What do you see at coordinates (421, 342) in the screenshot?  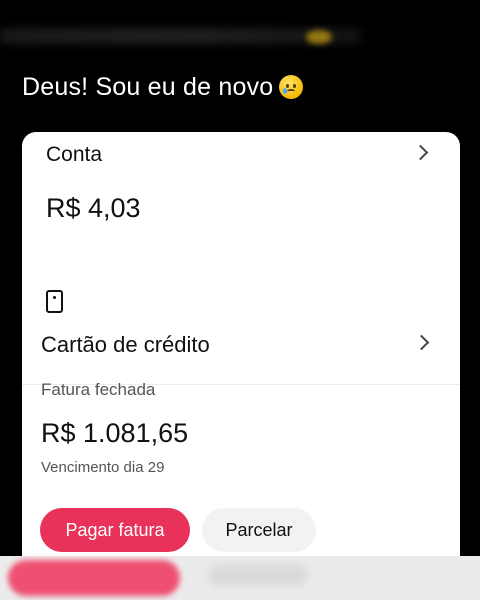 I see `credit-card-chevron-right-icon` at bounding box center [421, 342].